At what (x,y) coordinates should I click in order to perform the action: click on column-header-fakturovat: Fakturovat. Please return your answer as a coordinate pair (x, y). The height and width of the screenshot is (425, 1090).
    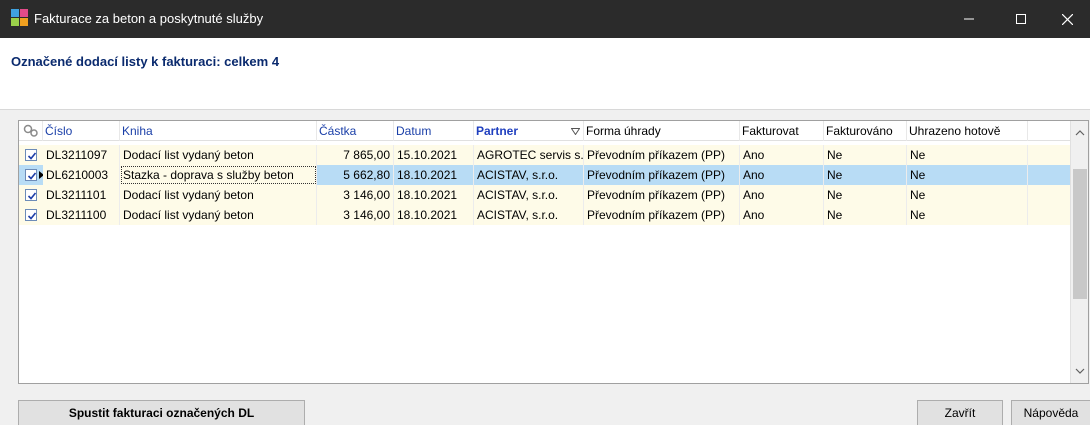
    Looking at the image, I should click on (782, 131).